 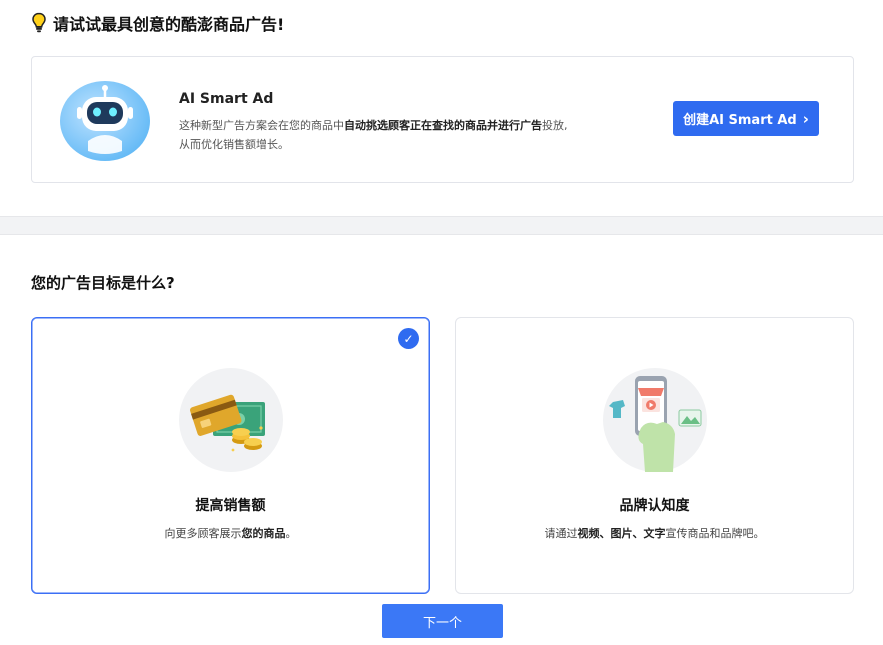 I want to click on promo-heading-text: 请试试最具创意的酷澎商品广告!, so click(x=169, y=24).